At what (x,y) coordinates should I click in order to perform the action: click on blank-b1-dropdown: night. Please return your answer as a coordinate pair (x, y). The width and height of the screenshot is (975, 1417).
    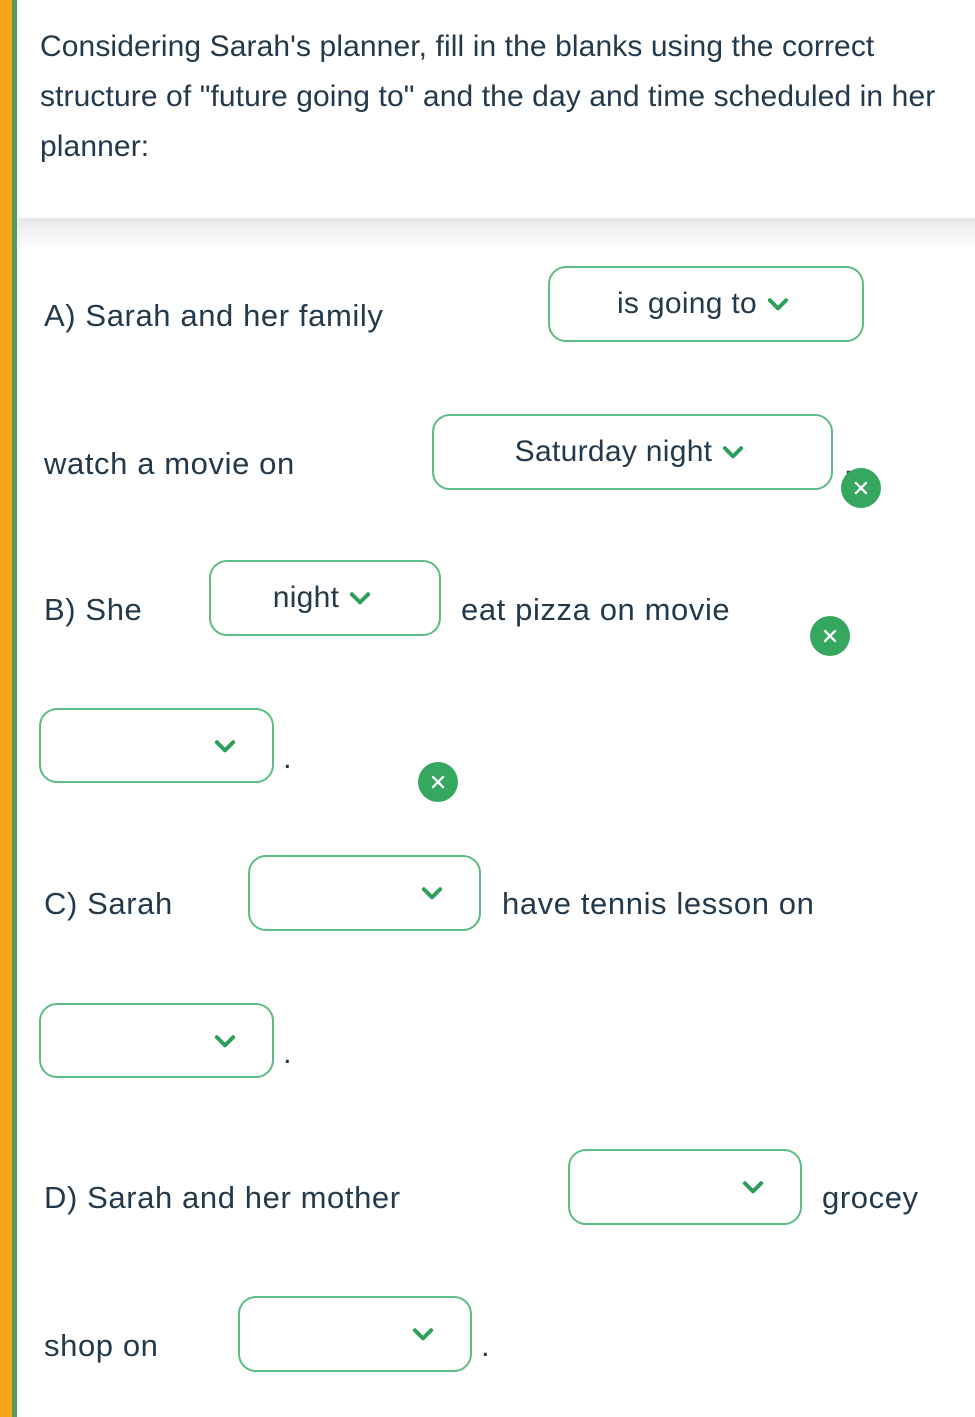
    Looking at the image, I should click on (325, 598).